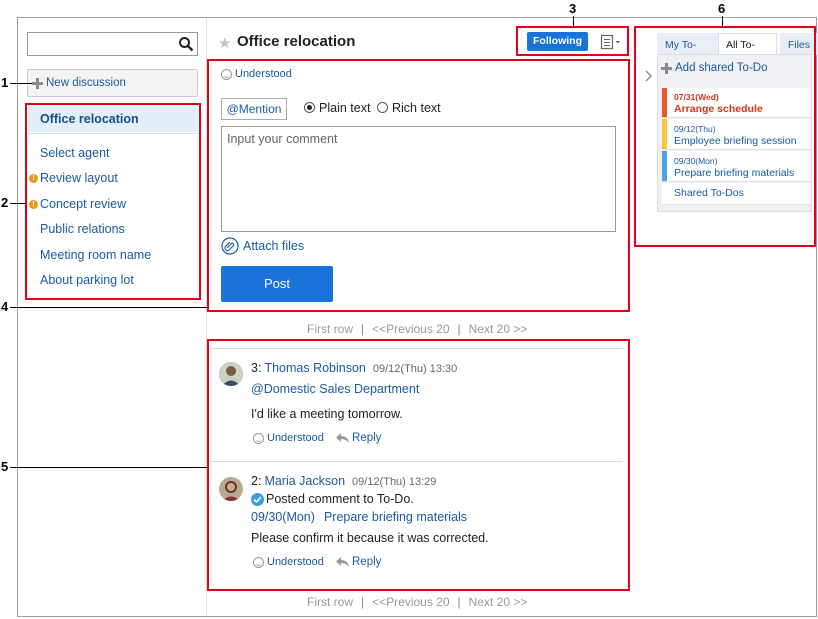  What do you see at coordinates (722, 8) in the screenshot?
I see `callout-number: 6` at bounding box center [722, 8].